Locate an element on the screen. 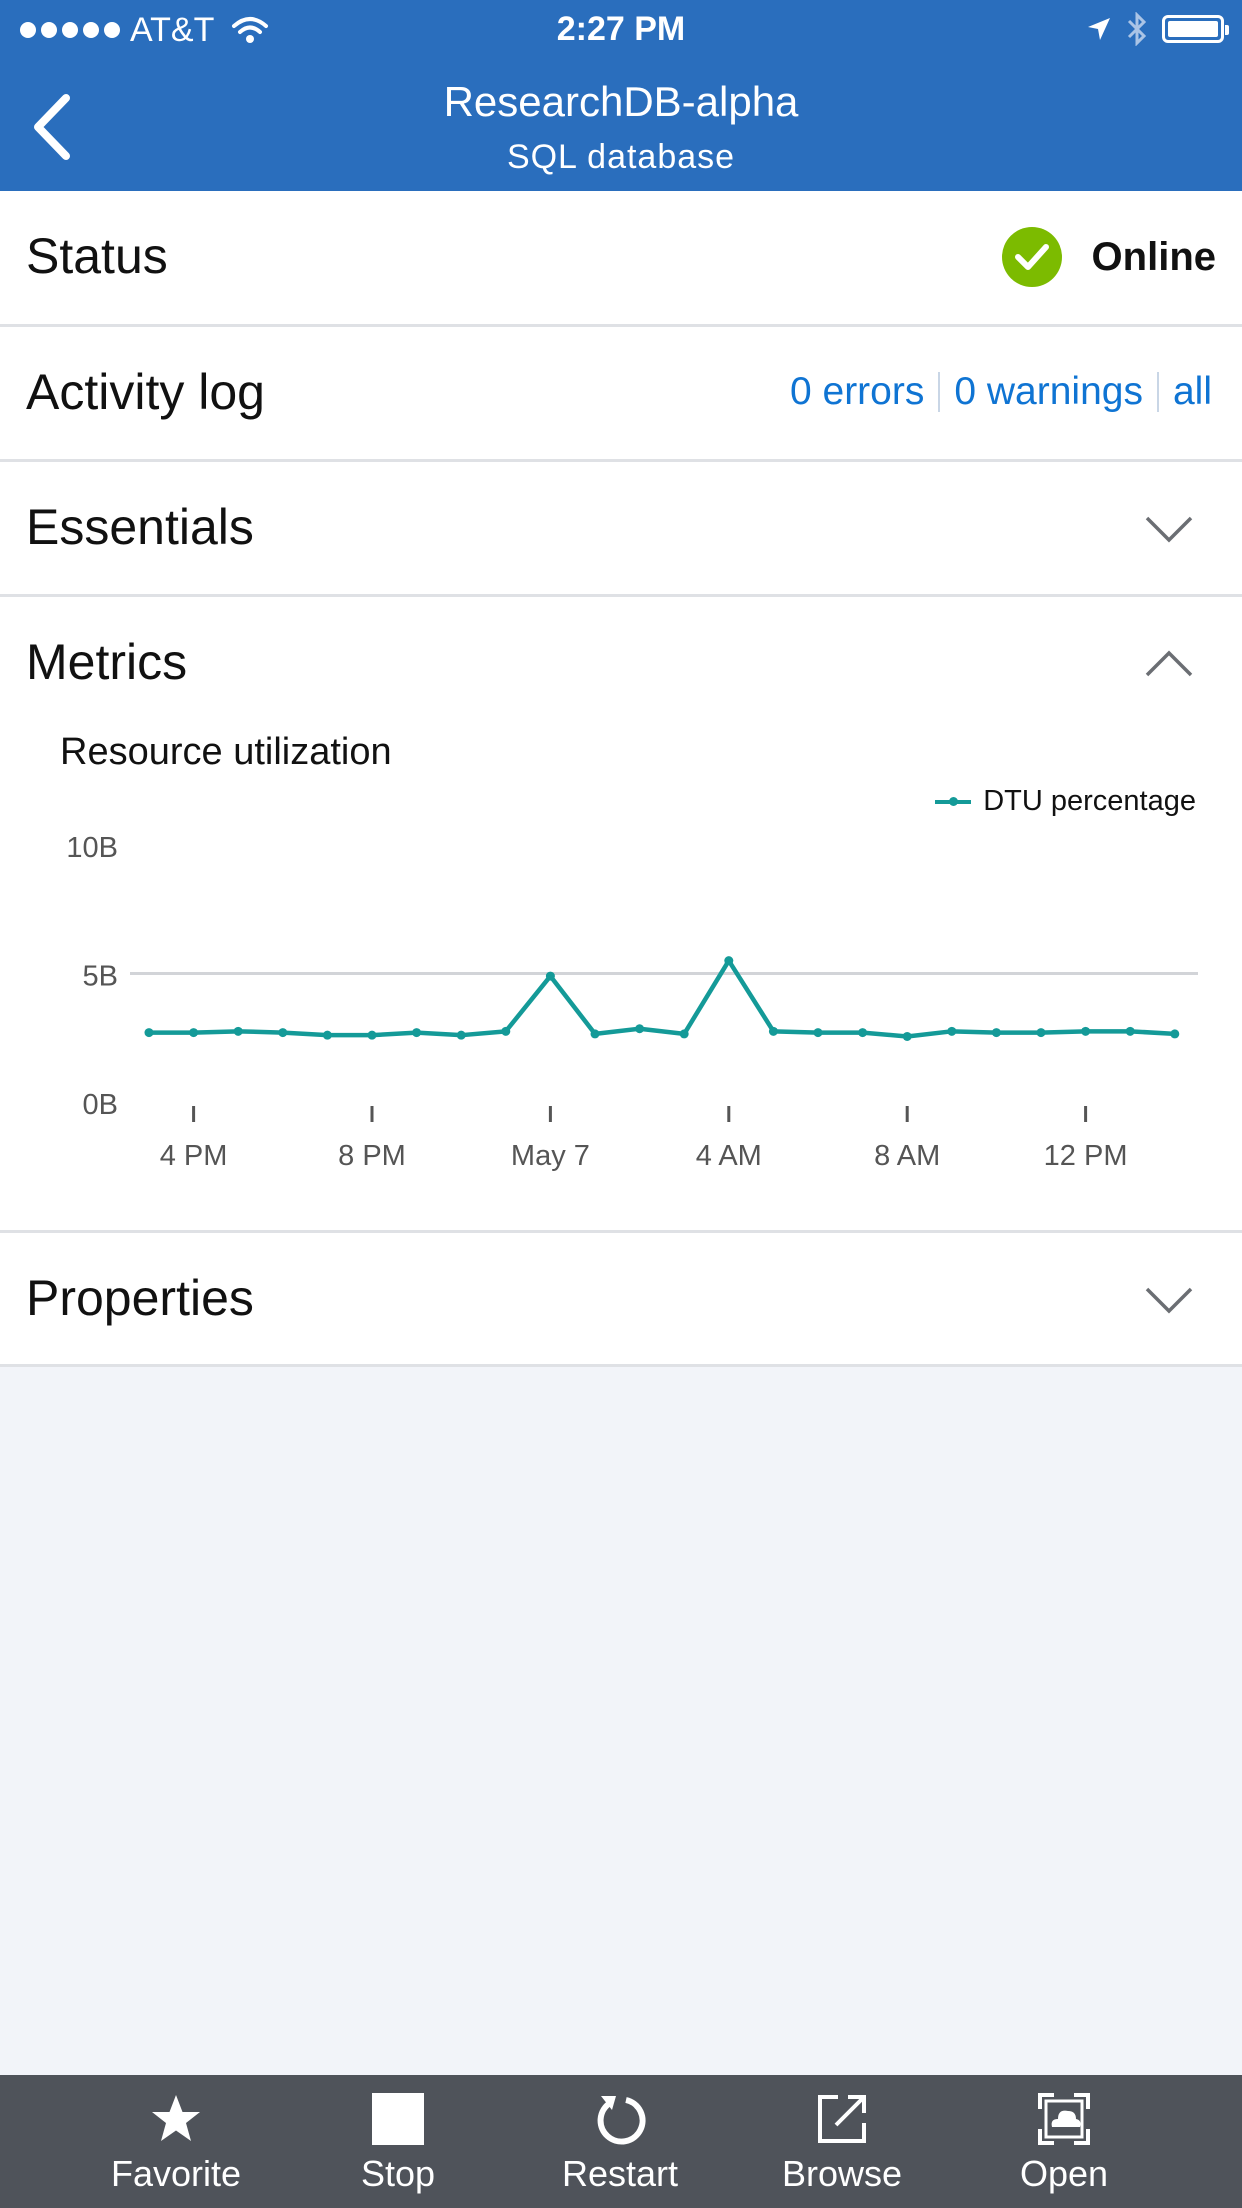  properties-label: Properties is located at coordinates (140, 1298).